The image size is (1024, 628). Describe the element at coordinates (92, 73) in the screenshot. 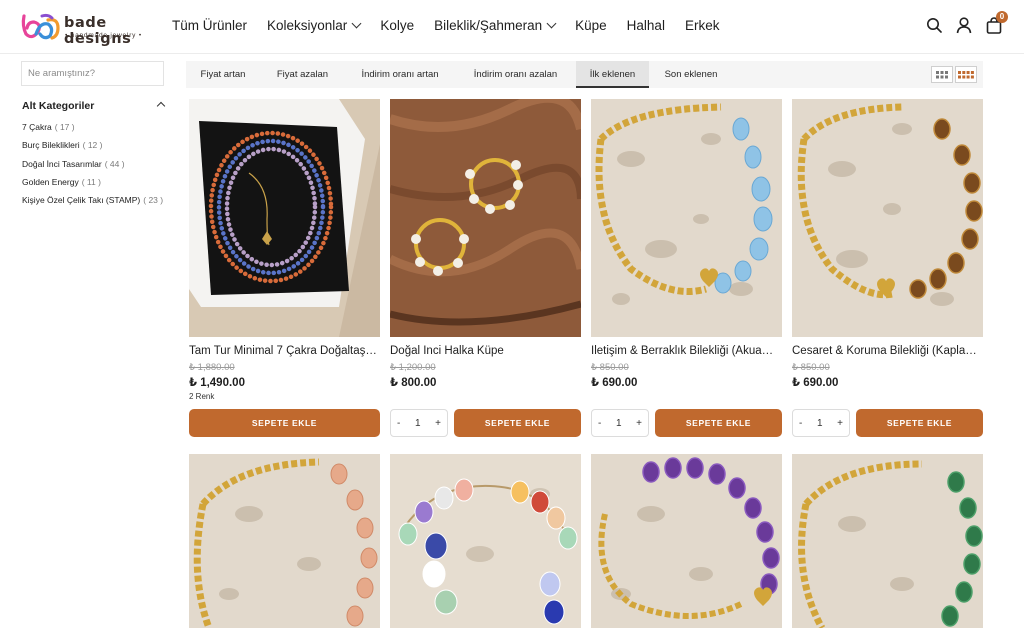

I see `sidebar-search-input` at that location.